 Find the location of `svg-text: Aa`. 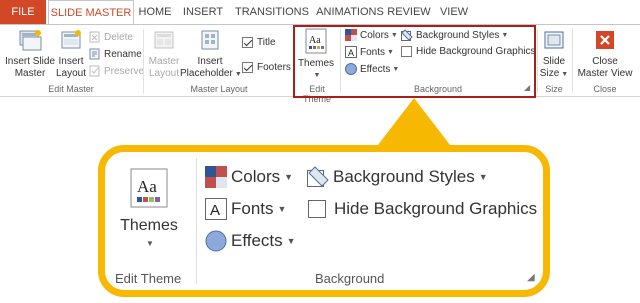

svg-text: Aa is located at coordinates (147, 186).